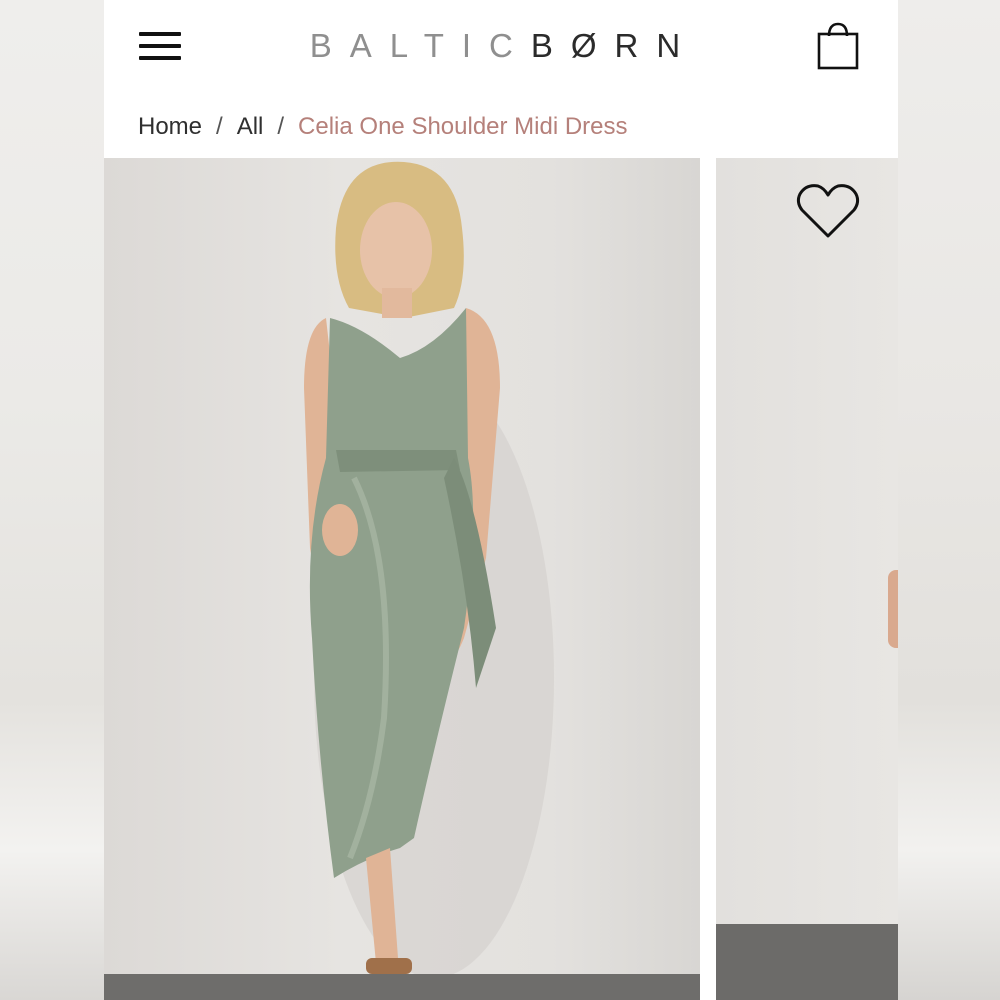 This screenshot has width=1000, height=1000. Describe the element at coordinates (949, 500) in the screenshot. I see `background-right` at that location.